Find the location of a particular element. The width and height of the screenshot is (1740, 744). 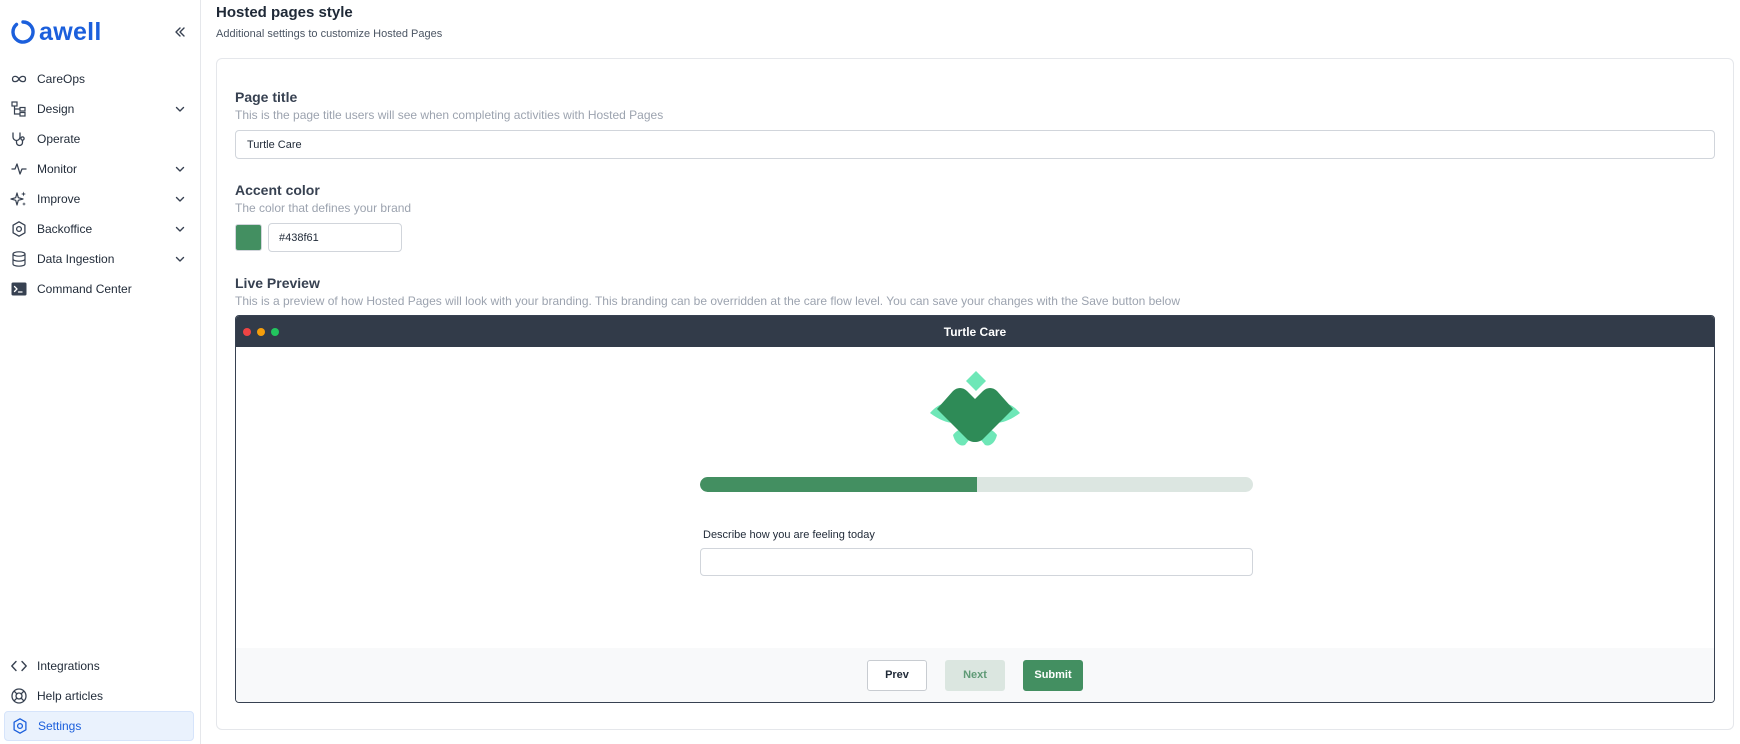

page-title-label: Page title is located at coordinates (266, 97).